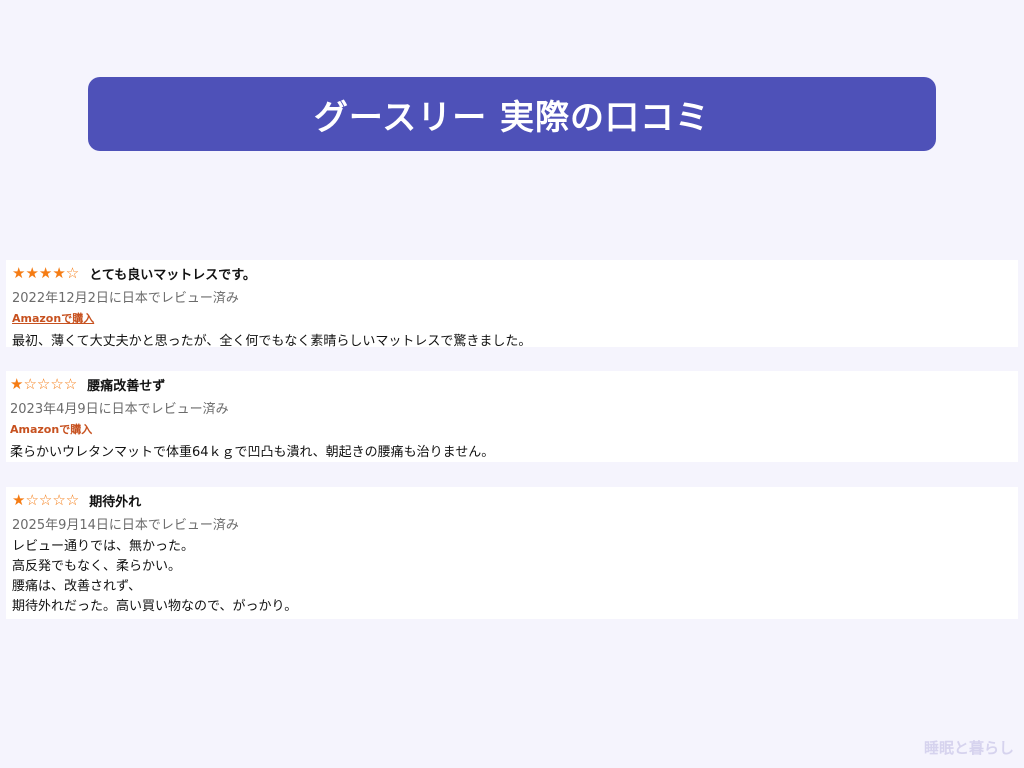  Describe the element at coordinates (252, 452) in the screenshot. I see `review-body-line: 柔らかいウレタンマットで体重64ｋｇで凹凸も潰れ、朝起きの腰痛も治りません。` at that location.